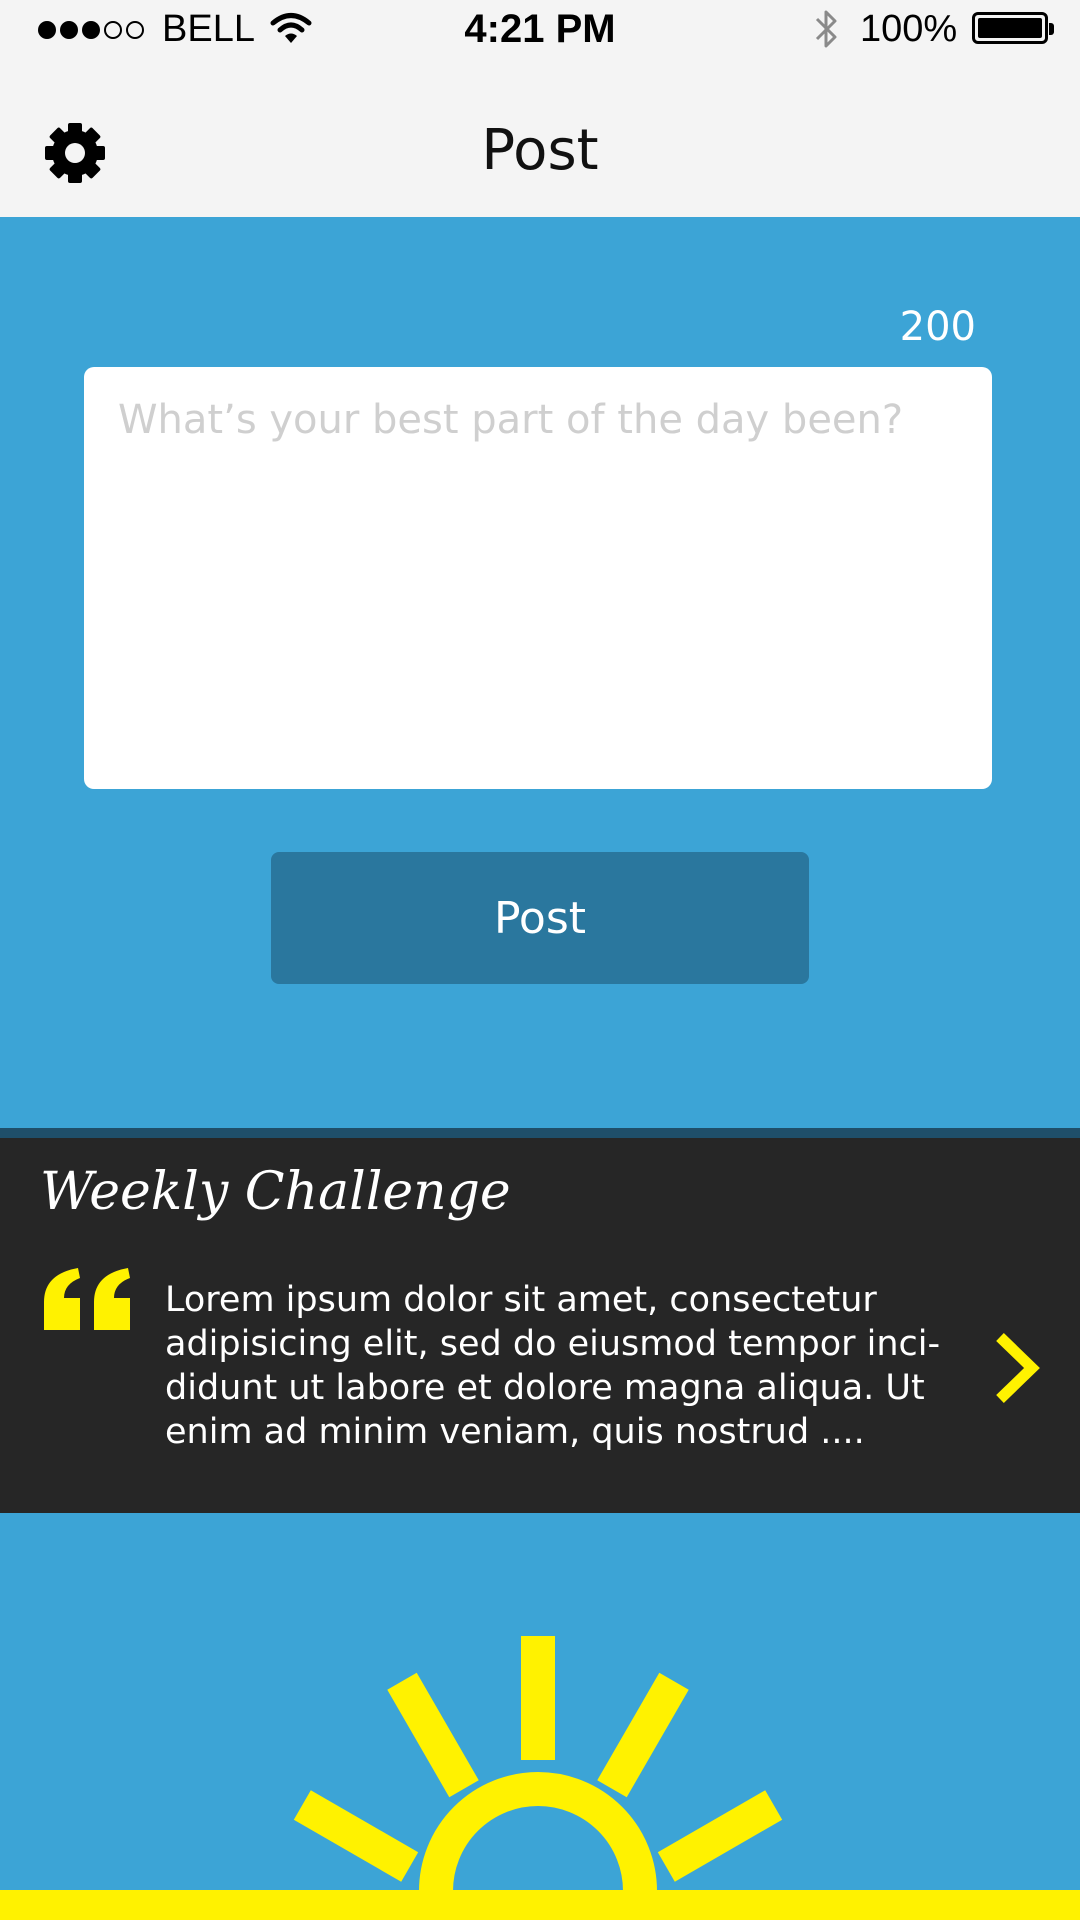  Describe the element at coordinates (909, 29) in the screenshot. I see `battery-percent: 100%` at that location.